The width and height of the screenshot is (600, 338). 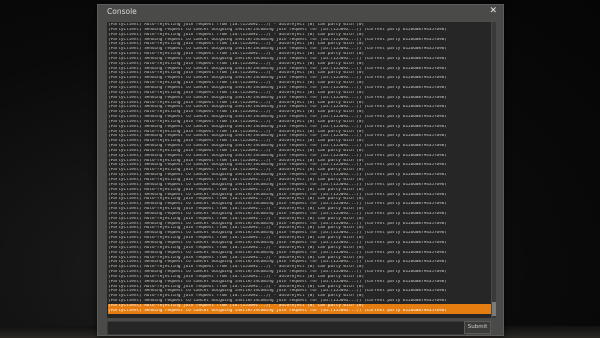 I want to click on submit-button: Submit, so click(x=477, y=327).